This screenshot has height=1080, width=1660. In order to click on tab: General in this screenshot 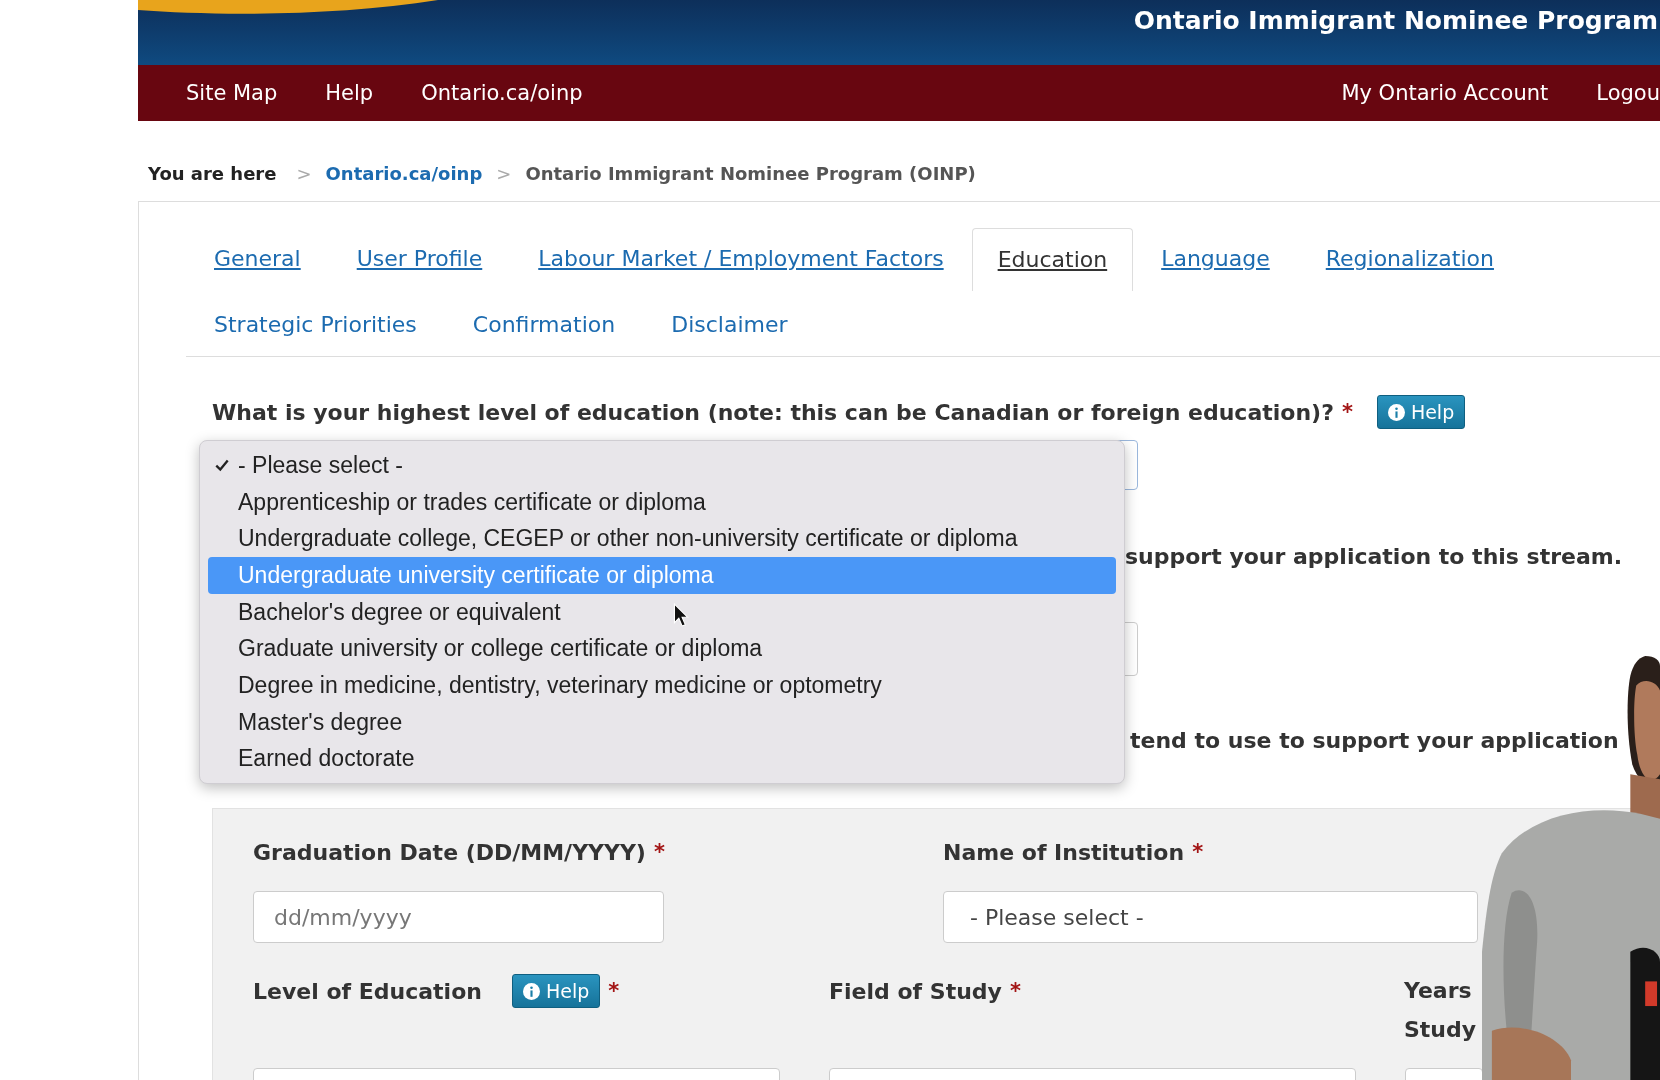, I will do `click(257, 258)`.